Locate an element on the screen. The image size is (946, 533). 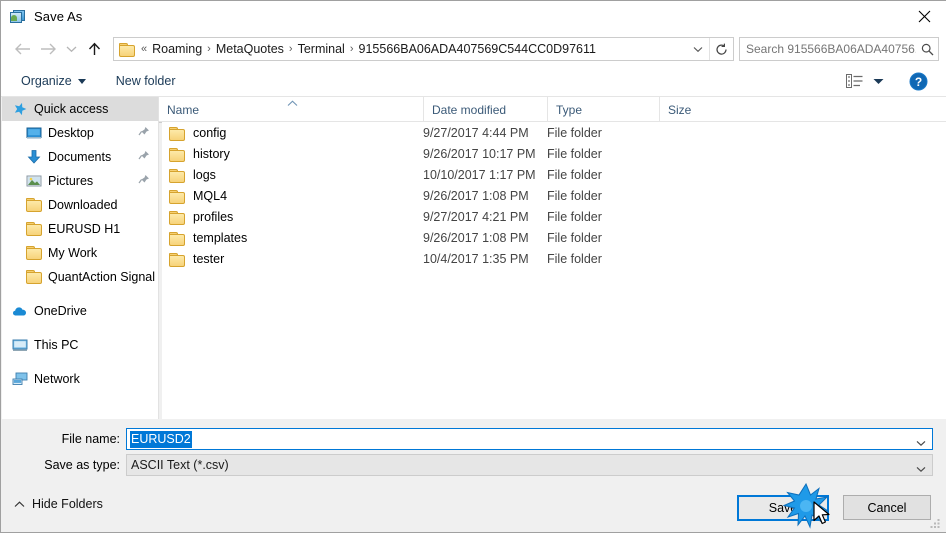
toolbar-right-group: ? is located at coordinates (887, 81).